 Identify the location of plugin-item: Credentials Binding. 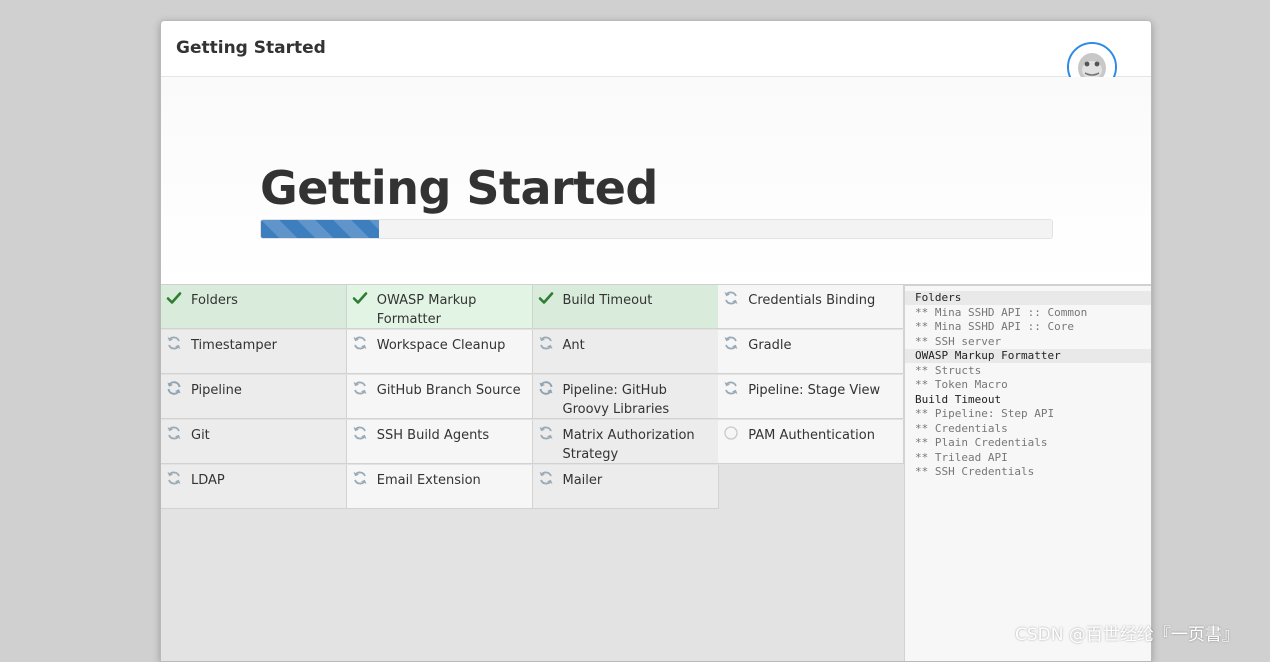
(811, 307).